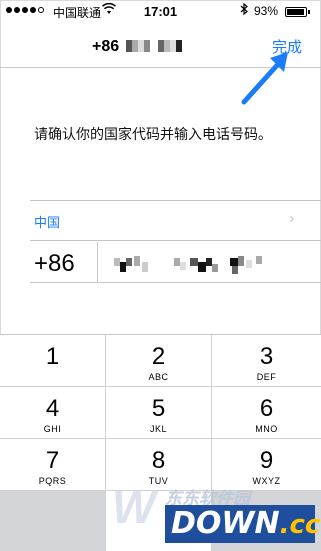 This screenshot has height=551, width=321. Describe the element at coordinates (153, 134) in the screenshot. I see `instruction-text: 请确认你的国家代码并输入电话号码。` at that location.